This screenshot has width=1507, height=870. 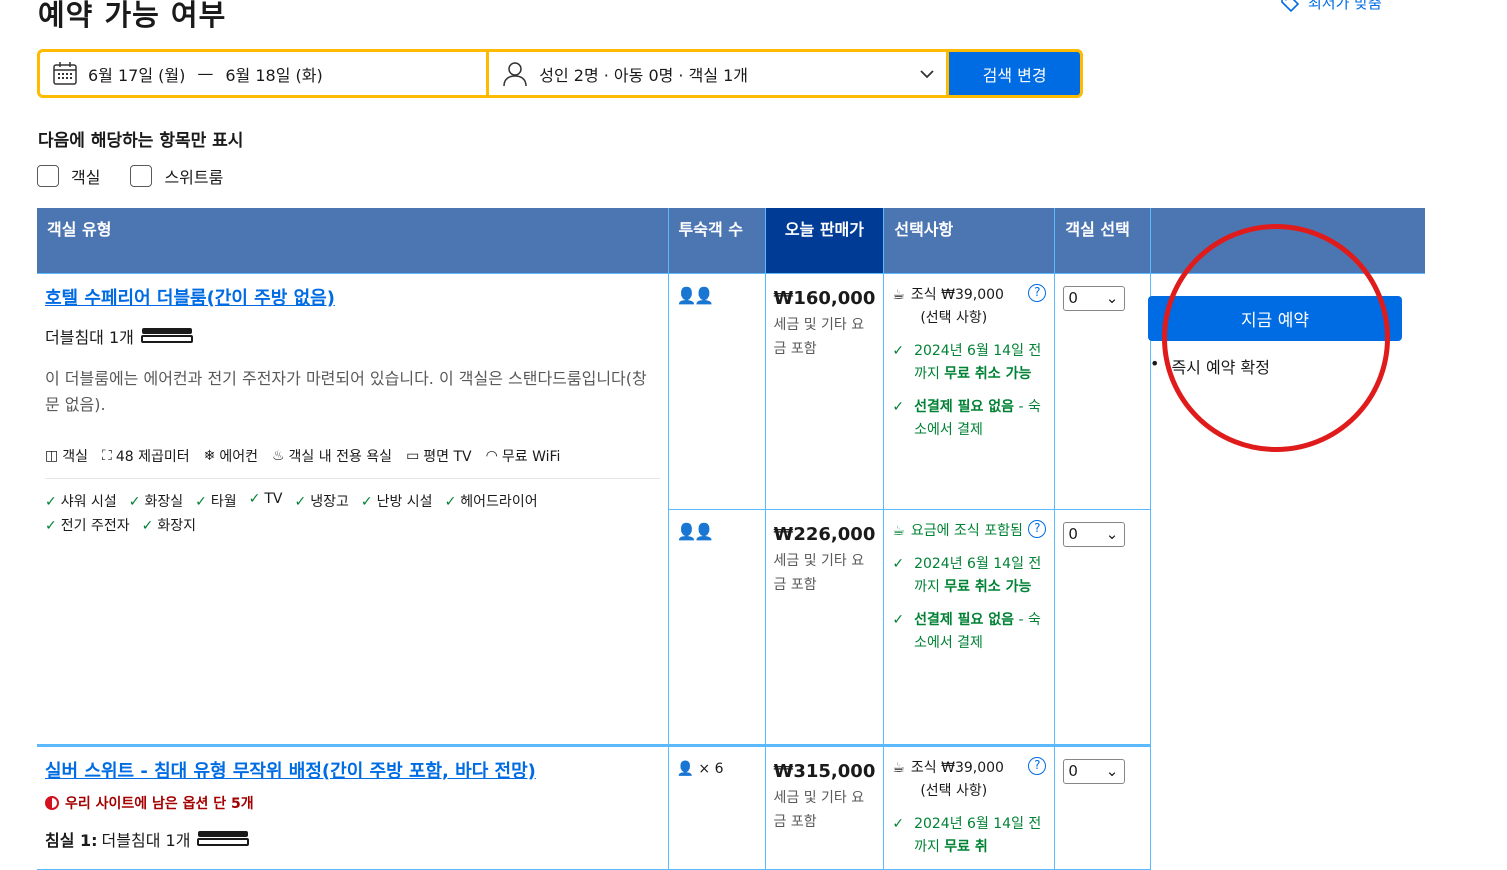 What do you see at coordinates (819, 572) in the screenshot?
I see `offer2-tax-note: 세금 및 기타 요금 포함` at bounding box center [819, 572].